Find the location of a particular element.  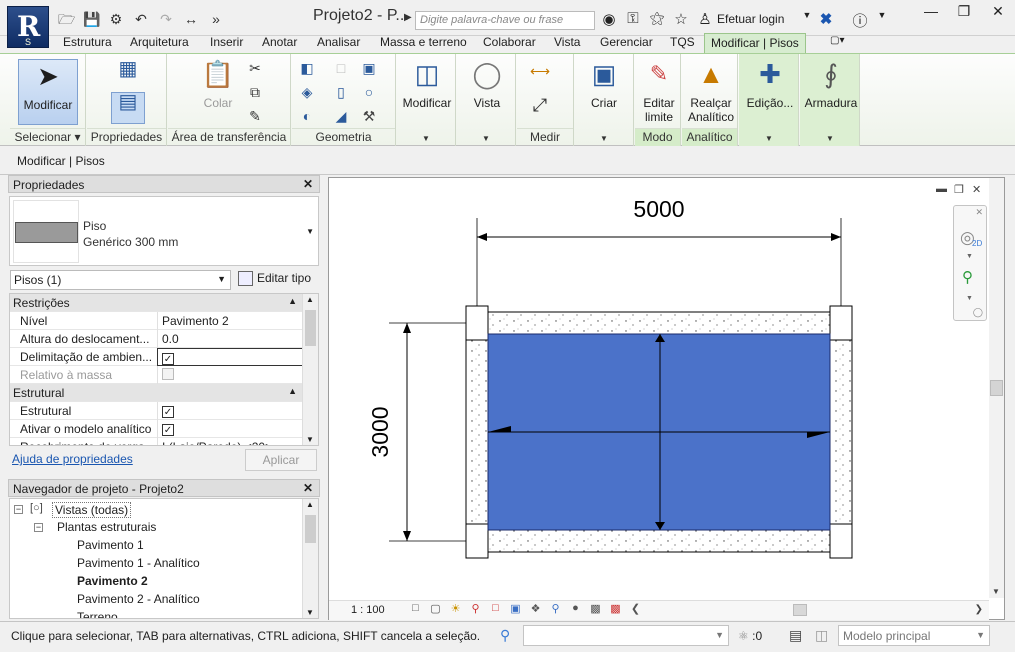

help-dropdown-icon: ▼ is located at coordinates (882, 19).